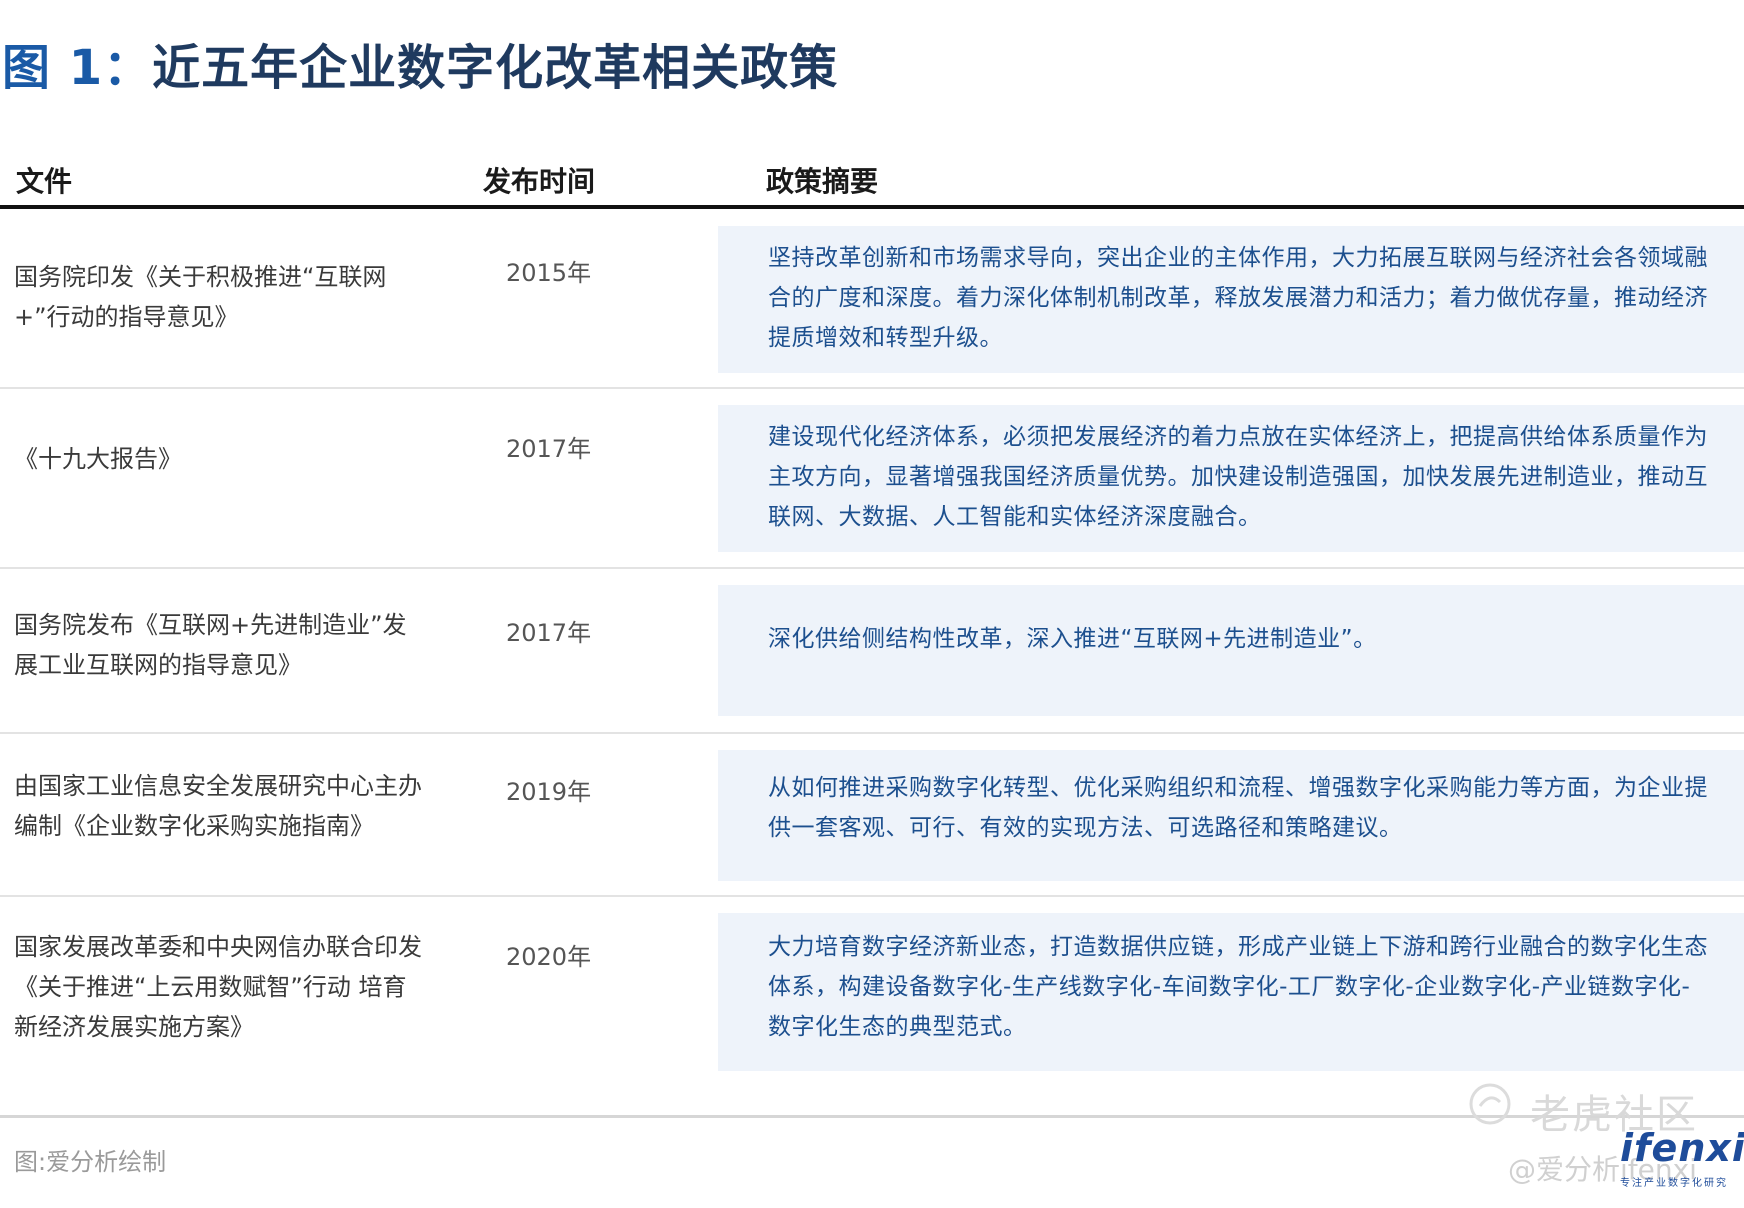 The height and width of the screenshot is (1208, 1744). What do you see at coordinates (1072, 639) in the screenshot?
I see `summary-text: 深化供给侧结构性改革，深入推进“互联网+先进制造业”。` at bounding box center [1072, 639].